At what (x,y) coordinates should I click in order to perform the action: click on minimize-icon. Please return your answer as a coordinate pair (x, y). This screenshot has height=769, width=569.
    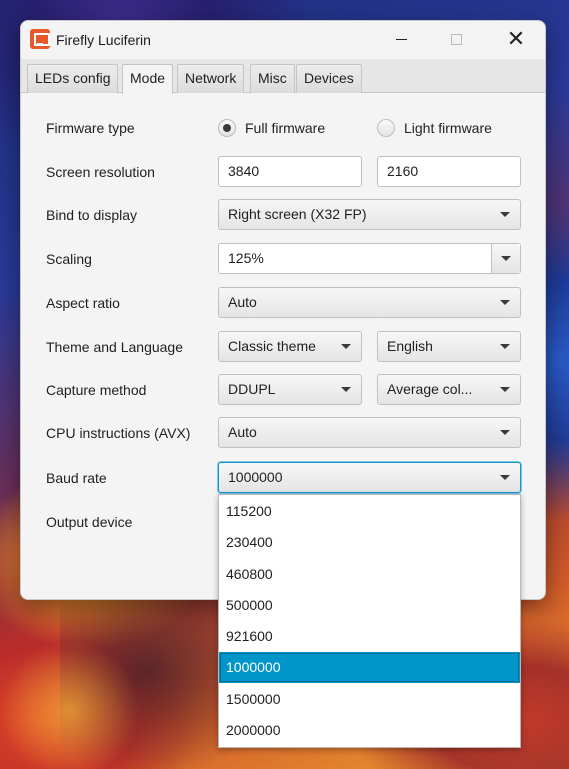
    Looking at the image, I should click on (401, 39).